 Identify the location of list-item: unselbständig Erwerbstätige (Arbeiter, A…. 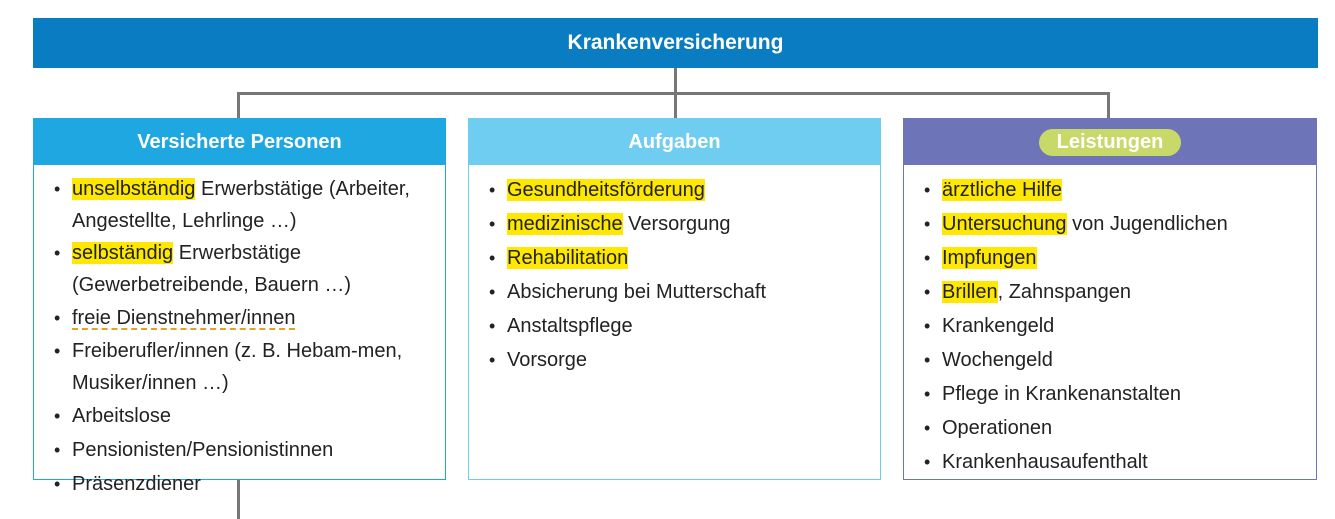
(249, 205).